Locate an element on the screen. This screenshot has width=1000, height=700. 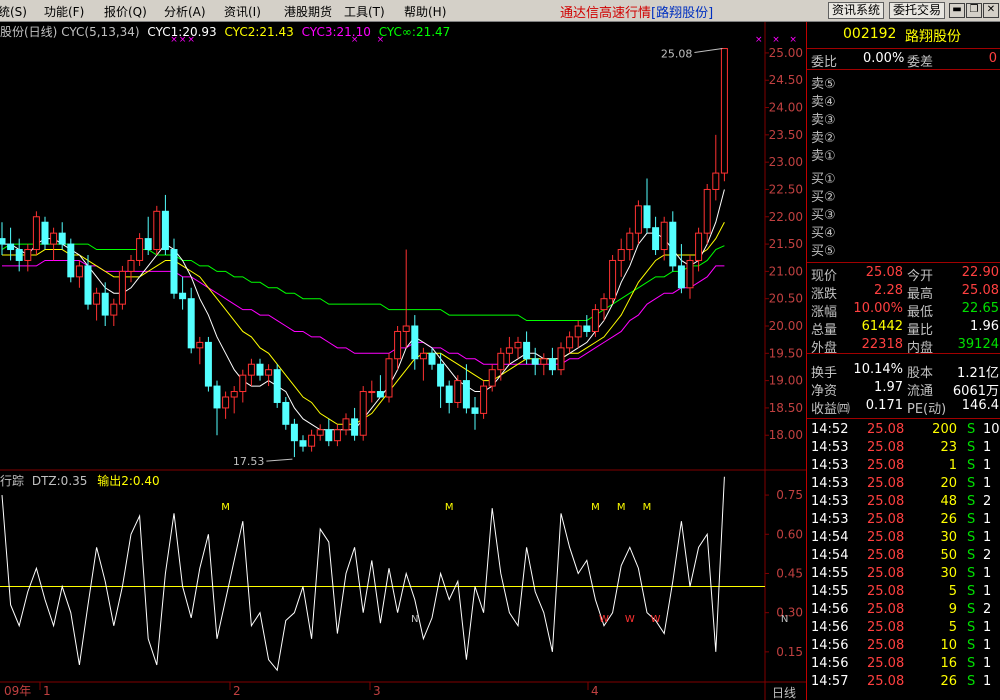
tick-volume: 1 is located at coordinates (952, 465).